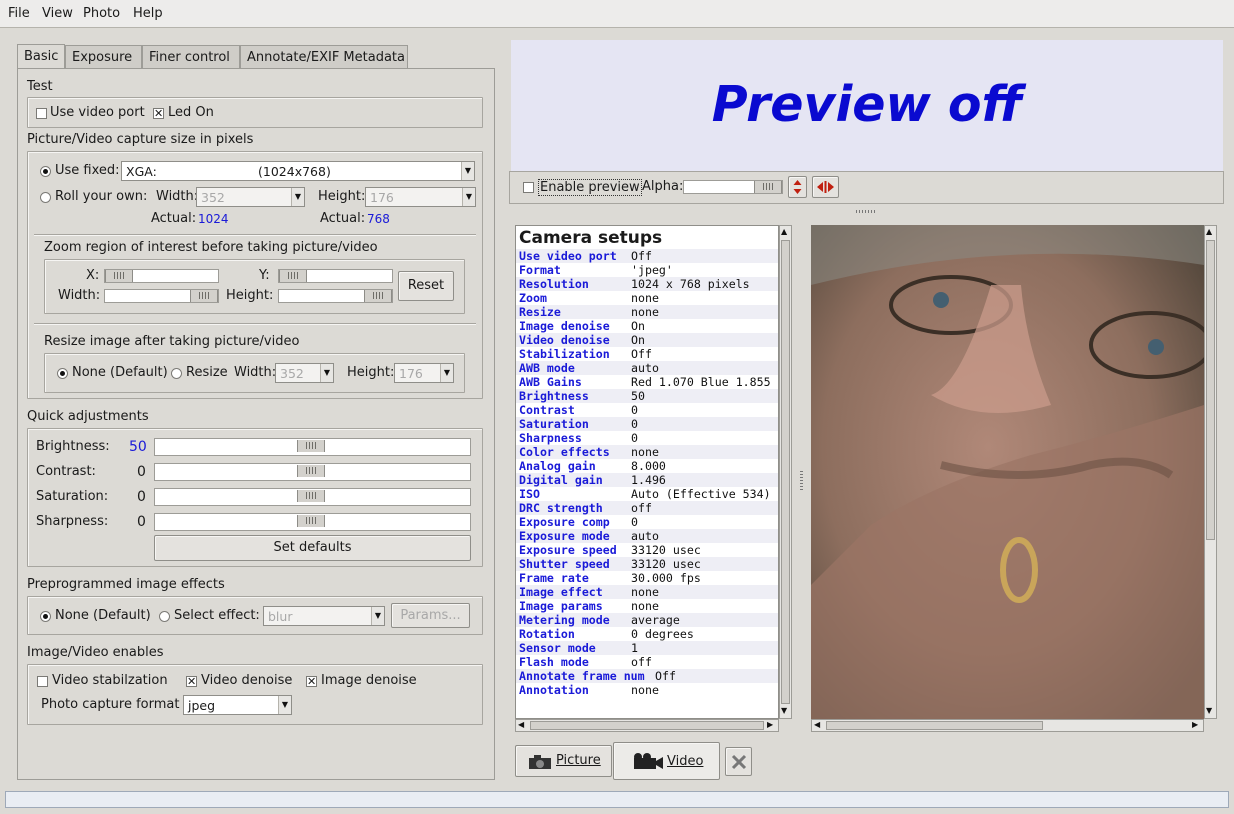  I want to click on setup-key: Shutter speed, so click(564, 564).